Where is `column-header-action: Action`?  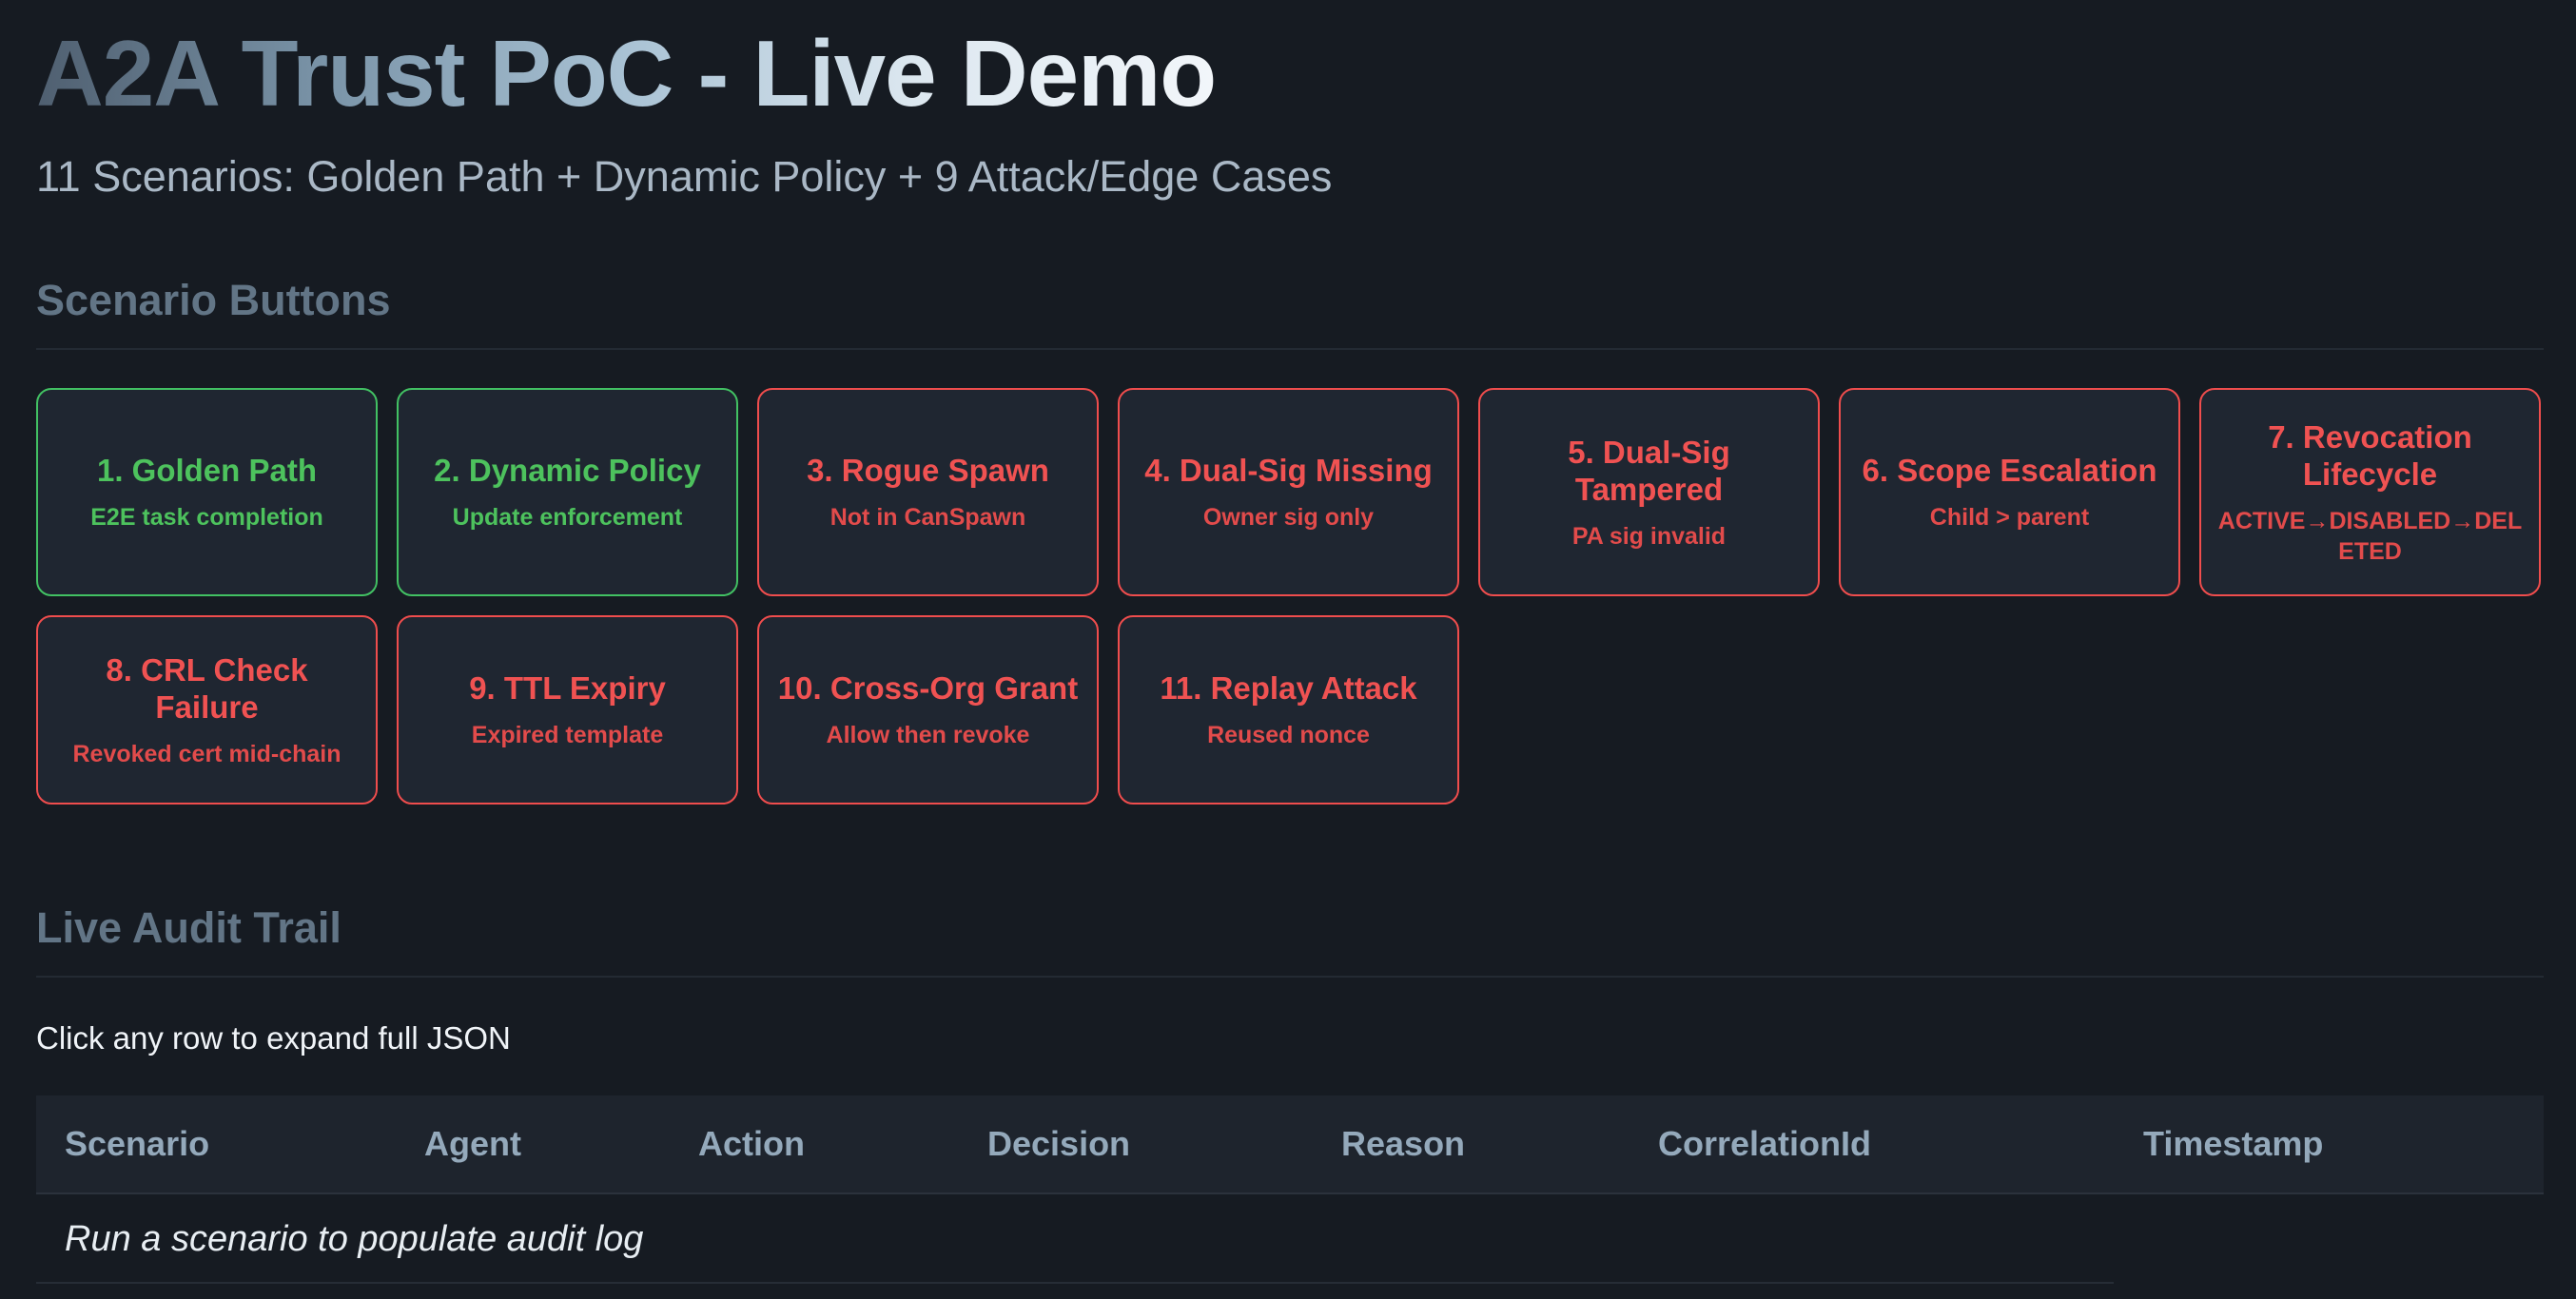 column-header-action: Action is located at coordinates (751, 1143).